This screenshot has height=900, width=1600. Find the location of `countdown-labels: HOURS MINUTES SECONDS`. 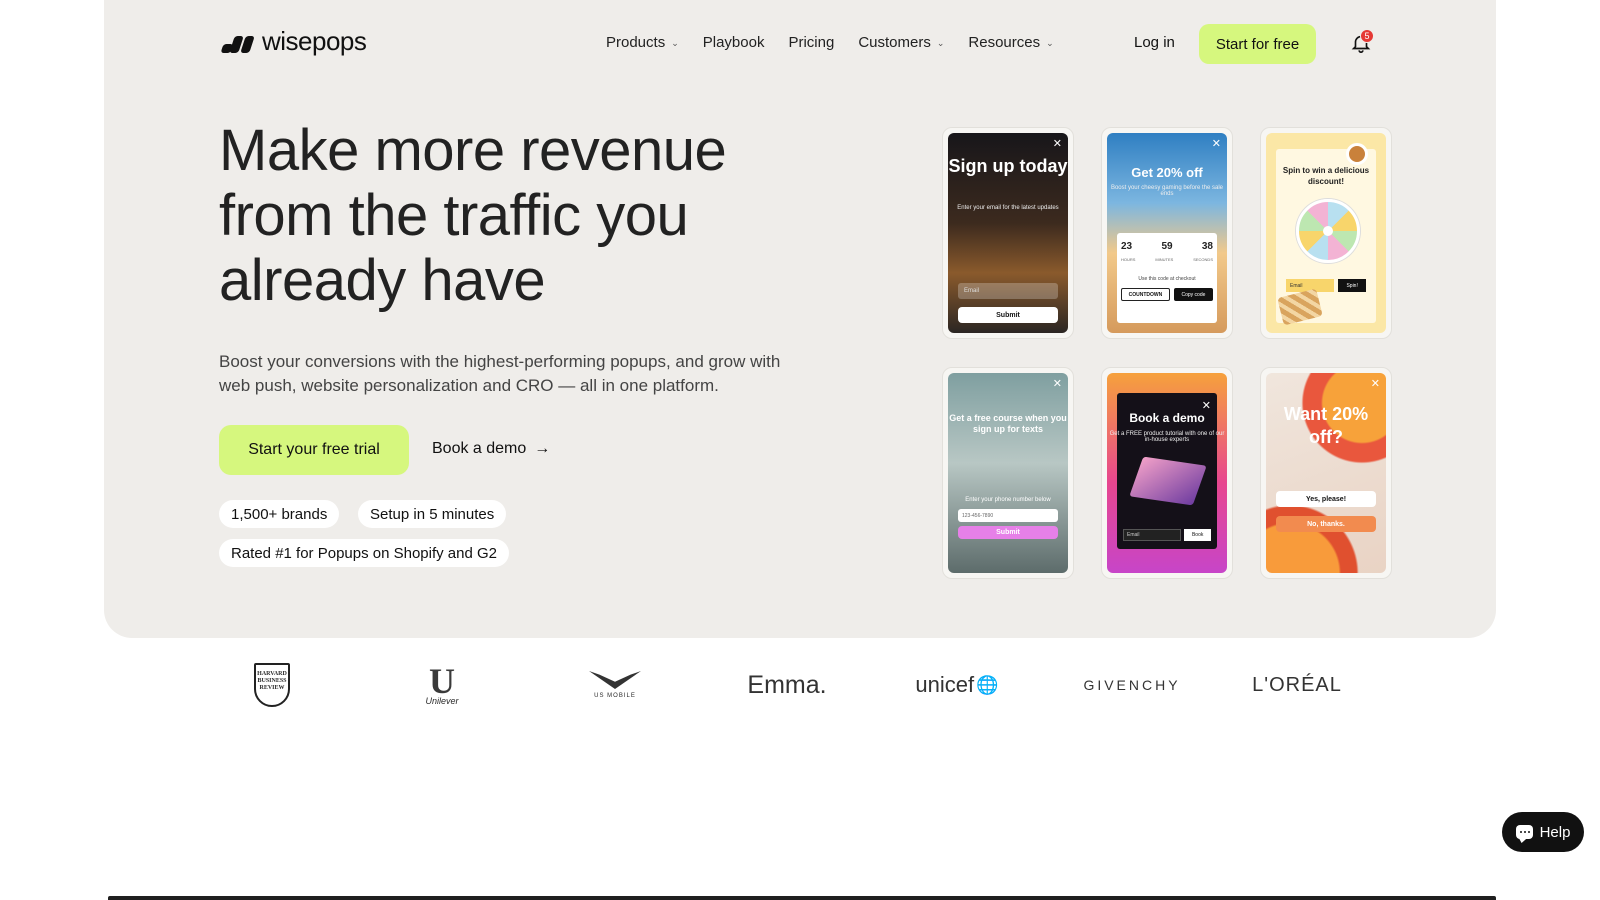

countdown-labels: HOURS MINUTES SECONDS is located at coordinates (1167, 259).